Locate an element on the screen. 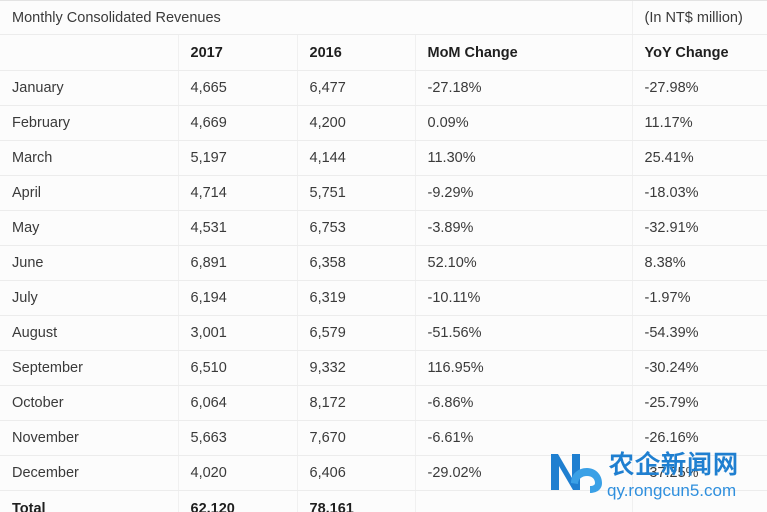 The width and height of the screenshot is (767, 512). cell-2016: 5,751 is located at coordinates (356, 193).